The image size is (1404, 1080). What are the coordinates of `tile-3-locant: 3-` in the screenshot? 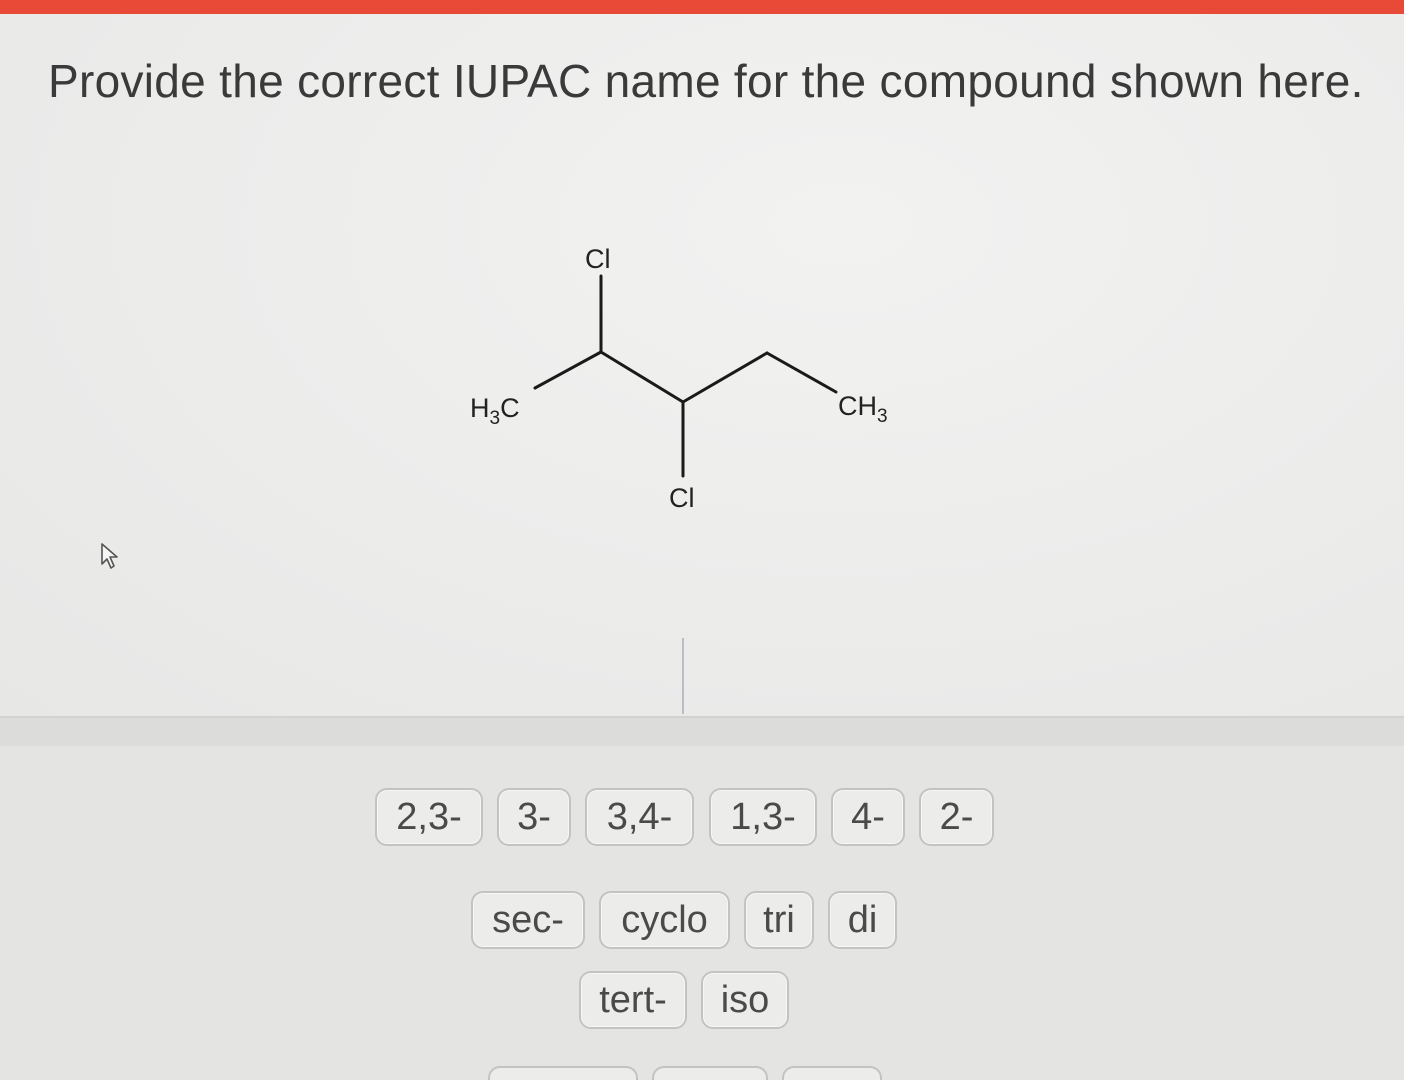 It's located at (534, 817).